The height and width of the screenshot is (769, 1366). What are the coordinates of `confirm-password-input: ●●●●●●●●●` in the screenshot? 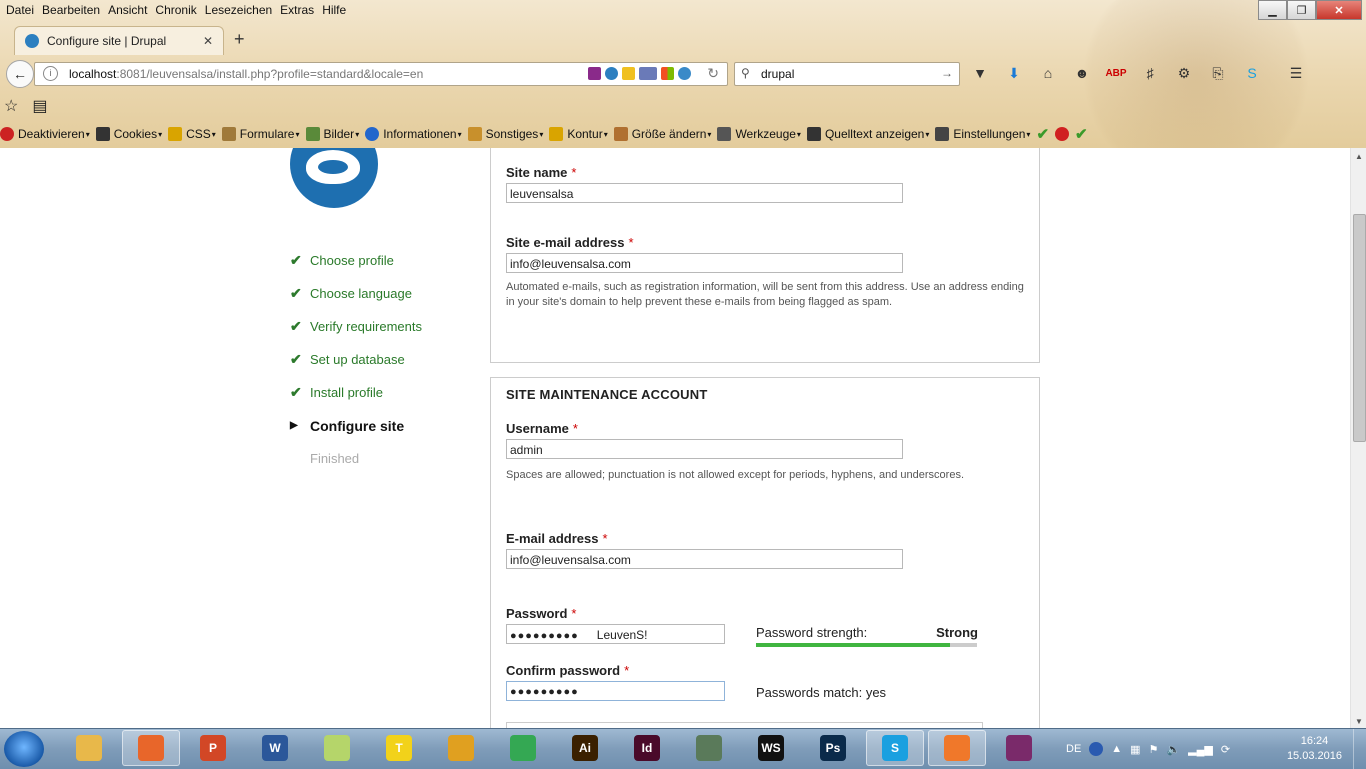 It's located at (615, 691).